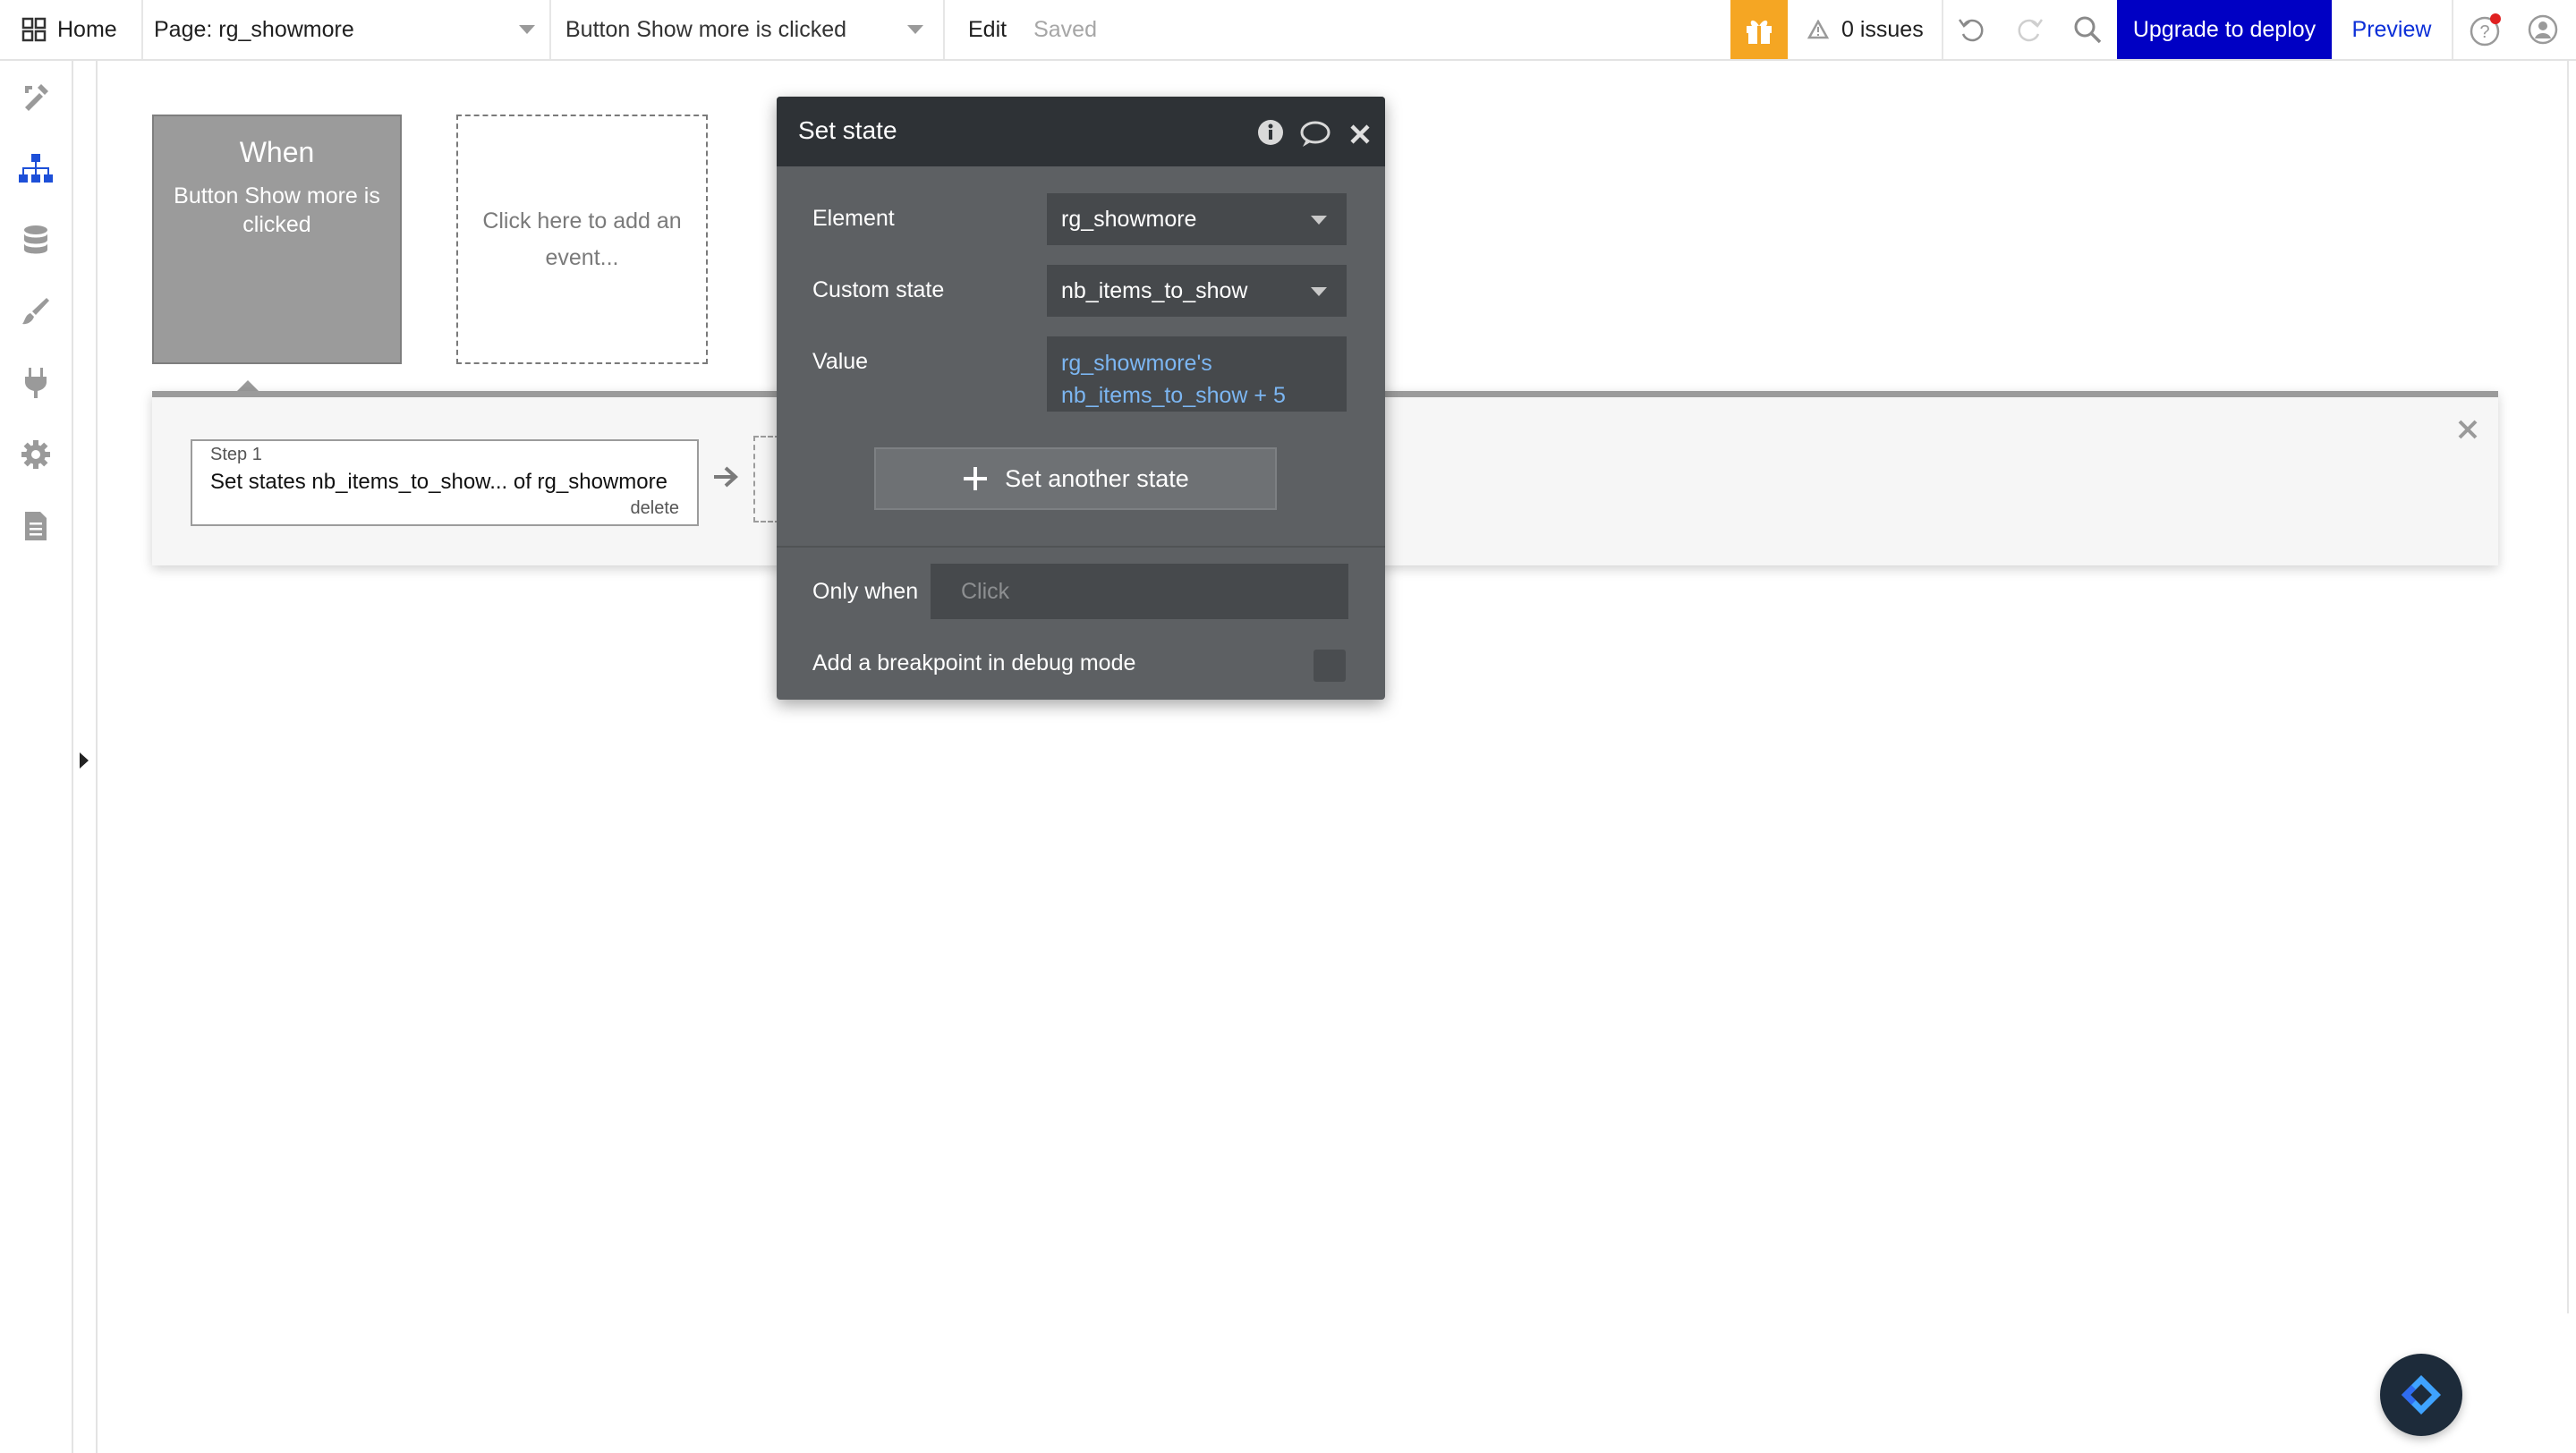 The height and width of the screenshot is (1453, 2576). I want to click on only-when-placeholder: Click, so click(985, 591).